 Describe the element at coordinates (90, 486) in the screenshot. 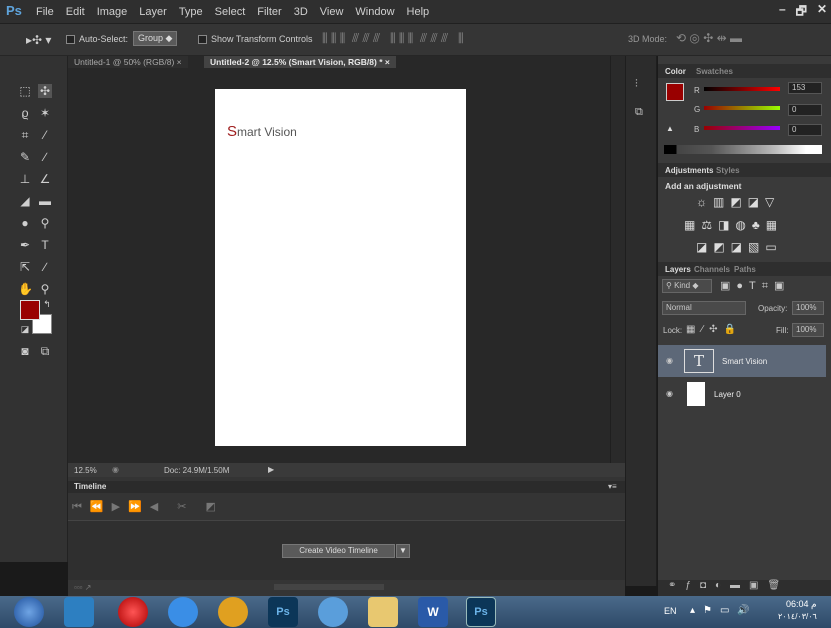

I see `timeline-title: Timeline` at that location.